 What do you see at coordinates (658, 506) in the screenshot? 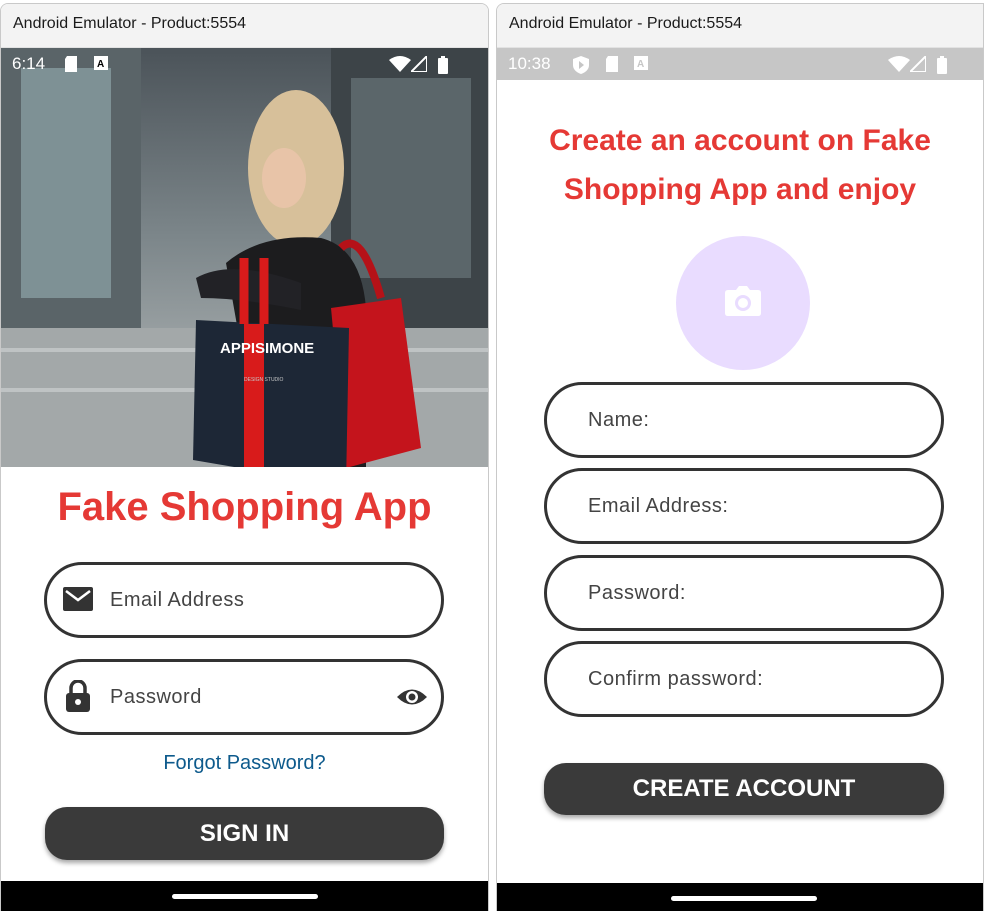
I see `email-placeholder: Email Address:` at bounding box center [658, 506].